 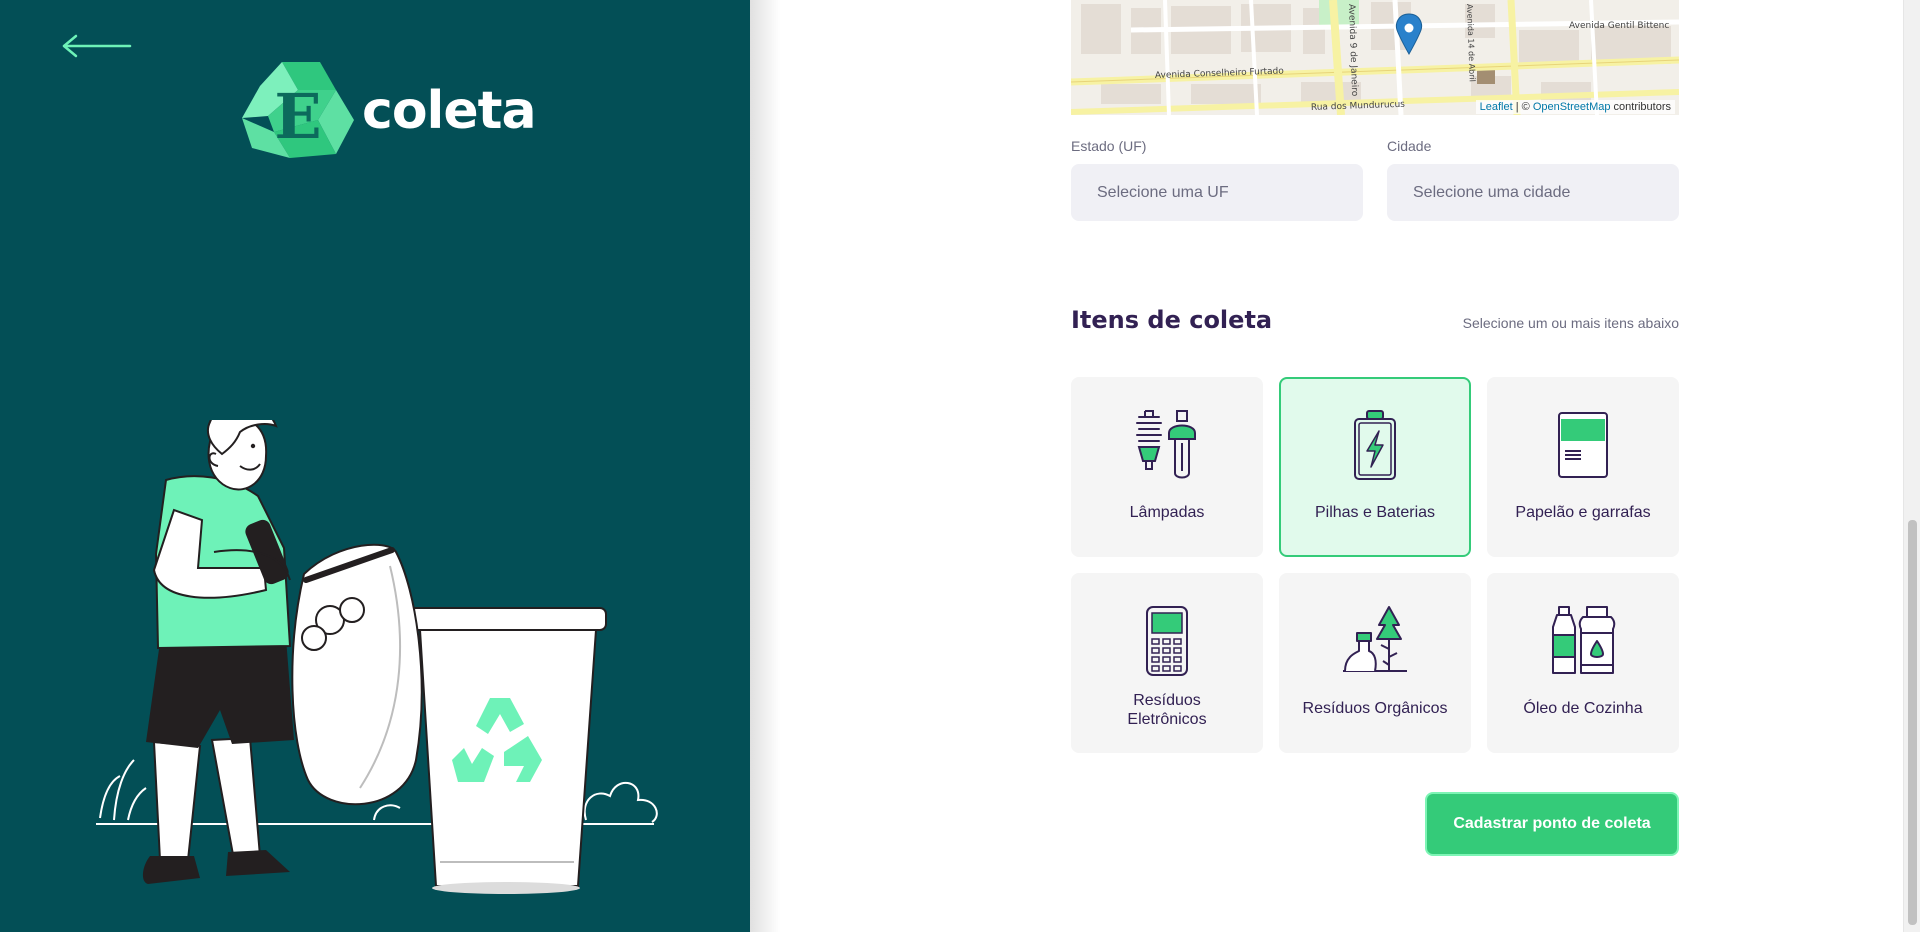 I want to click on brand-logo: E coleta, so click(x=388, y=111).